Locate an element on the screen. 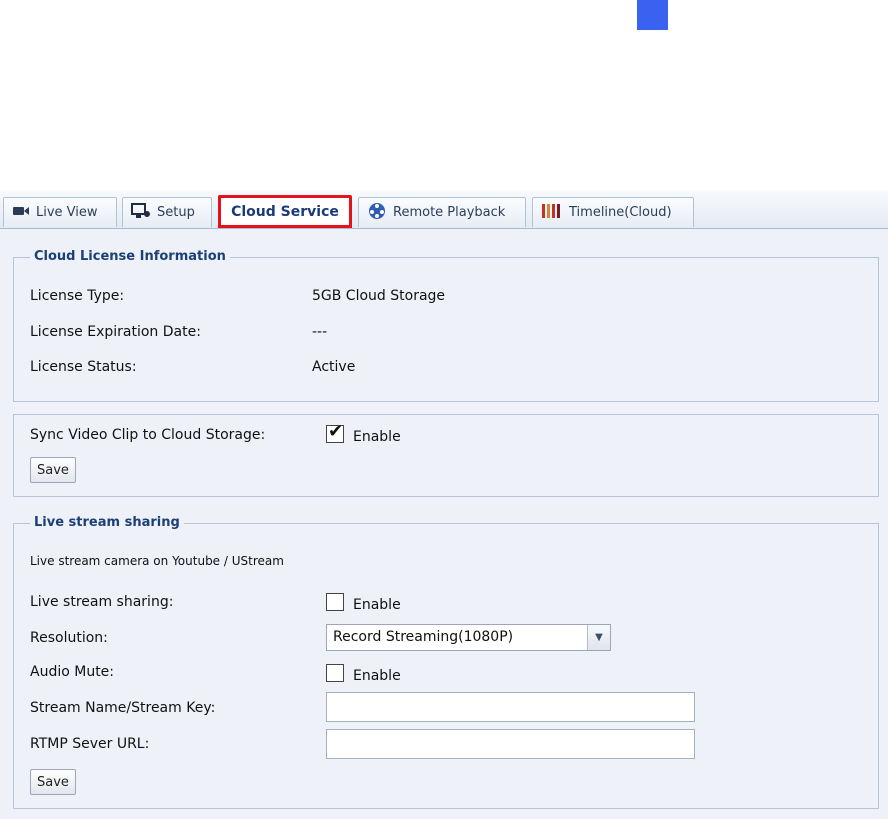 The width and height of the screenshot is (888, 819). sync-enable-checkbox: ✔ is located at coordinates (335, 432).